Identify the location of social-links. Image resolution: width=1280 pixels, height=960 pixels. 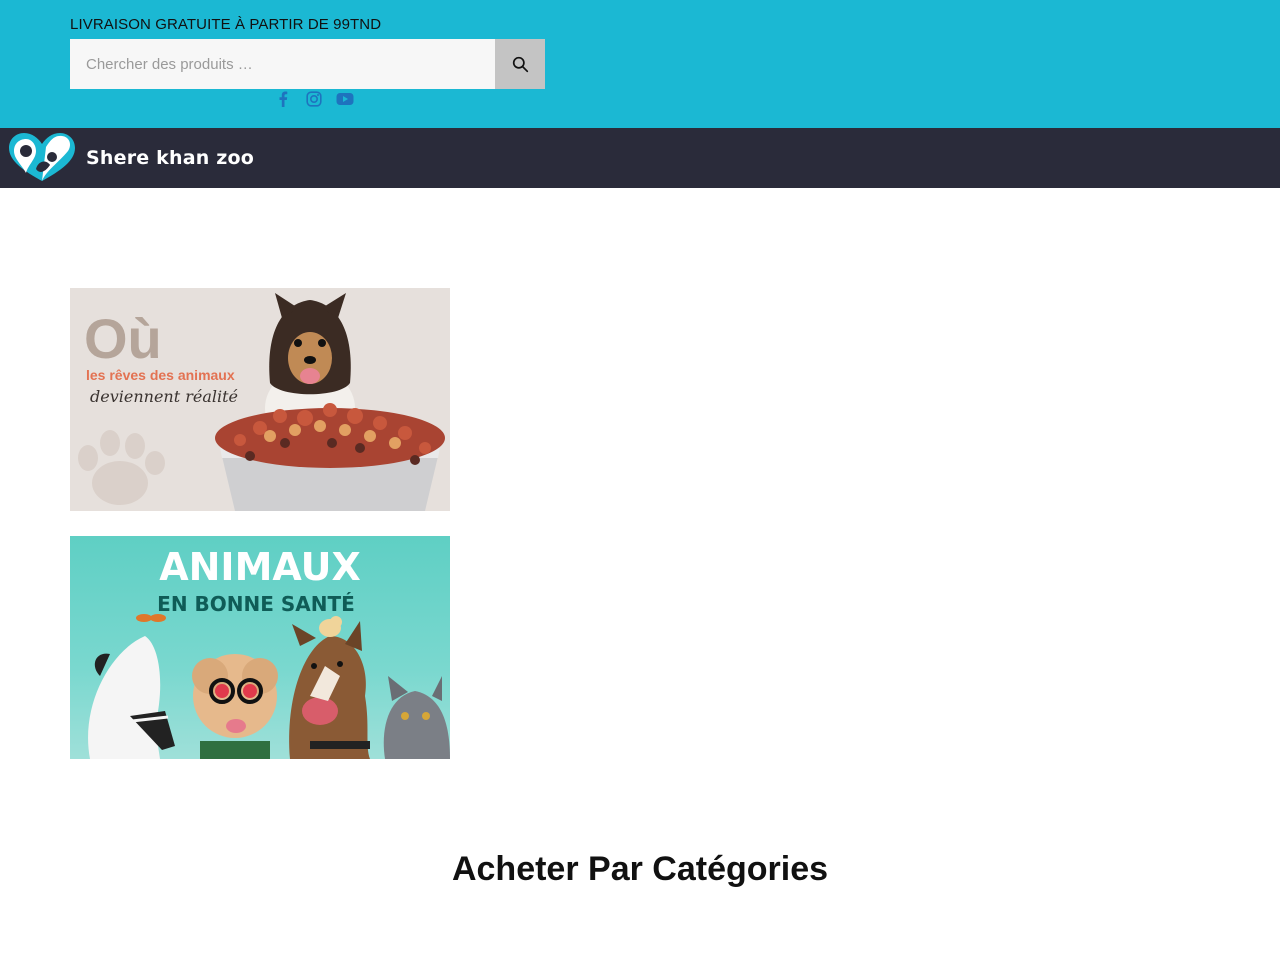
(314, 99).